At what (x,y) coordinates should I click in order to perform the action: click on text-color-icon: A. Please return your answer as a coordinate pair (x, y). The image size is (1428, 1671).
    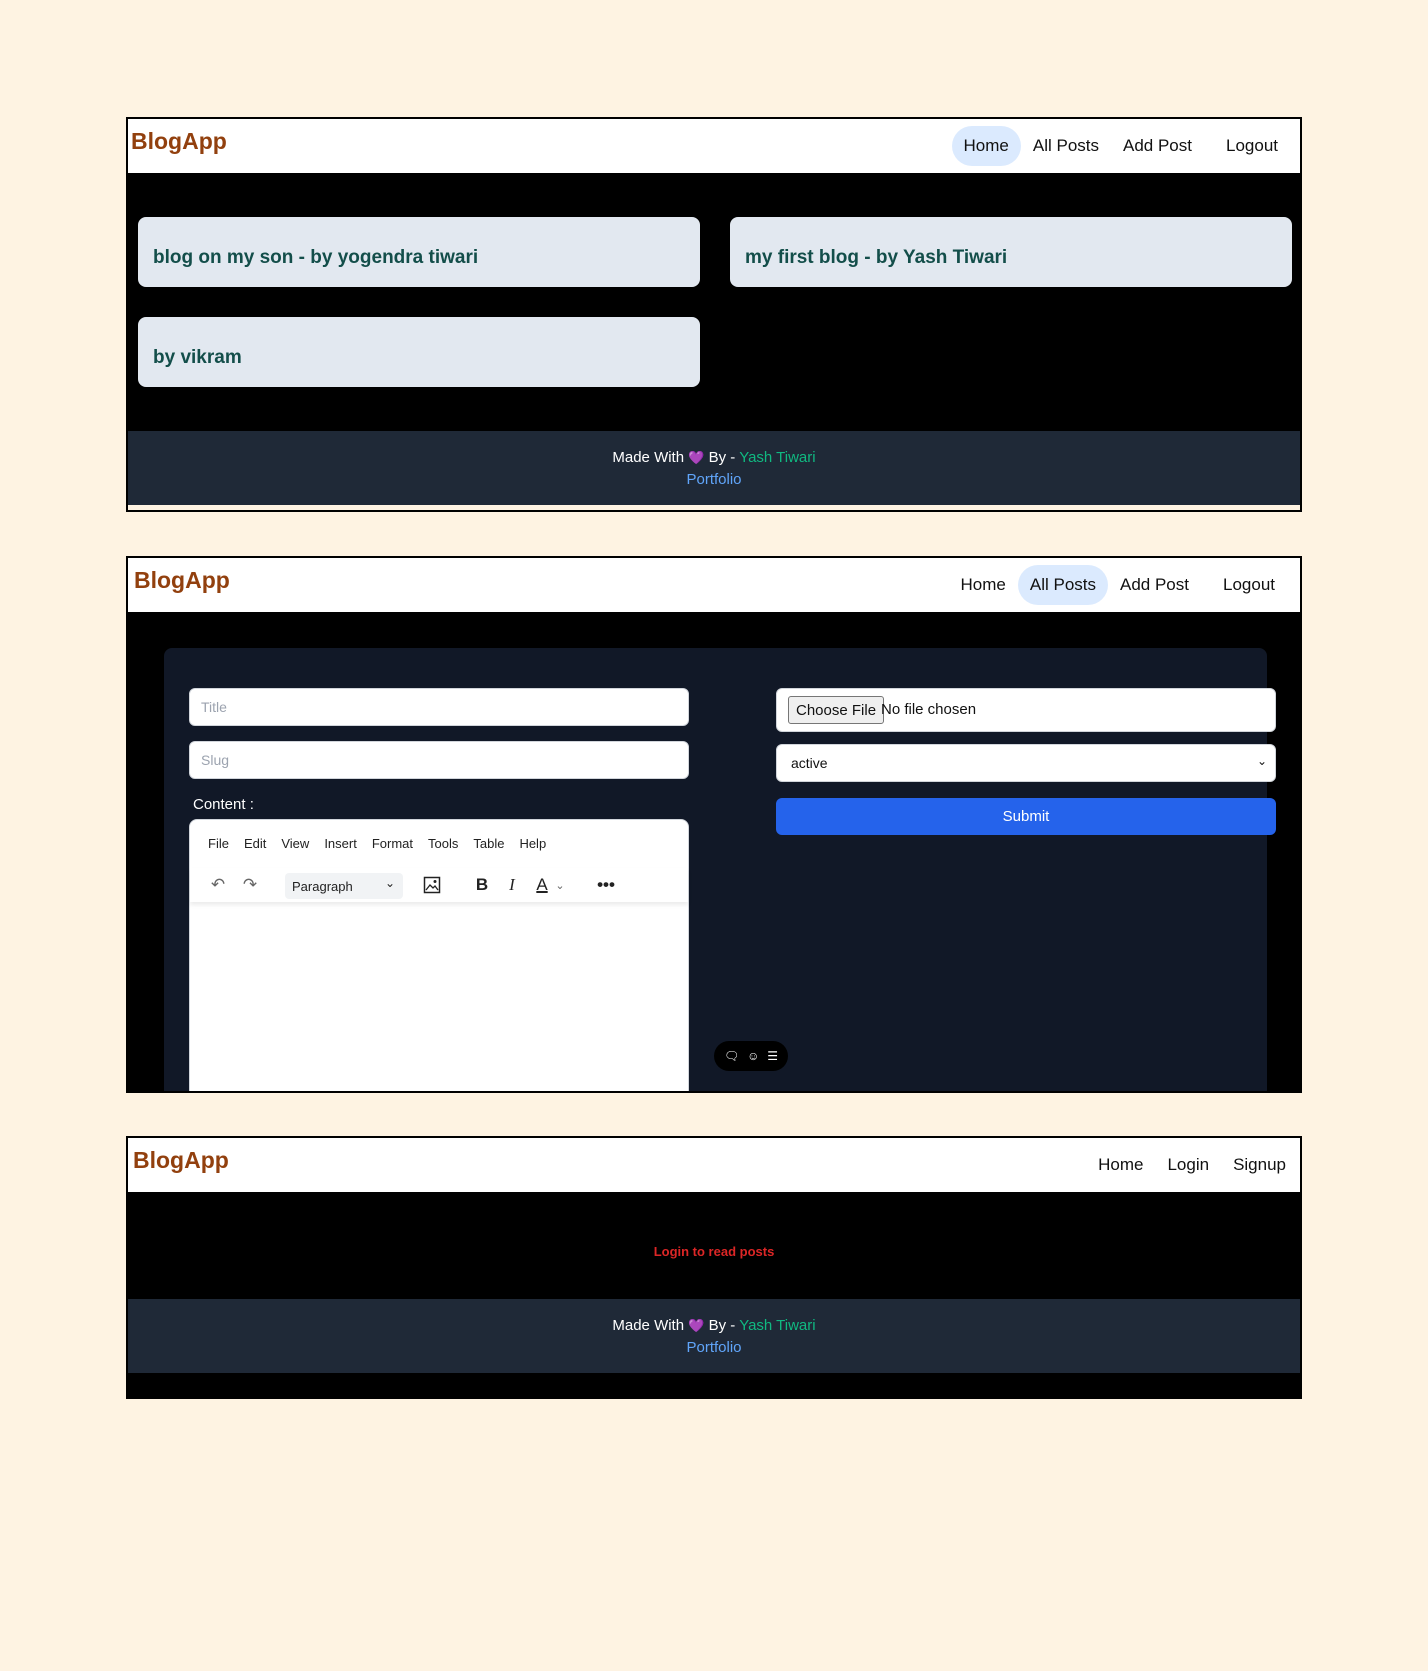
    Looking at the image, I should click on (542, 885).